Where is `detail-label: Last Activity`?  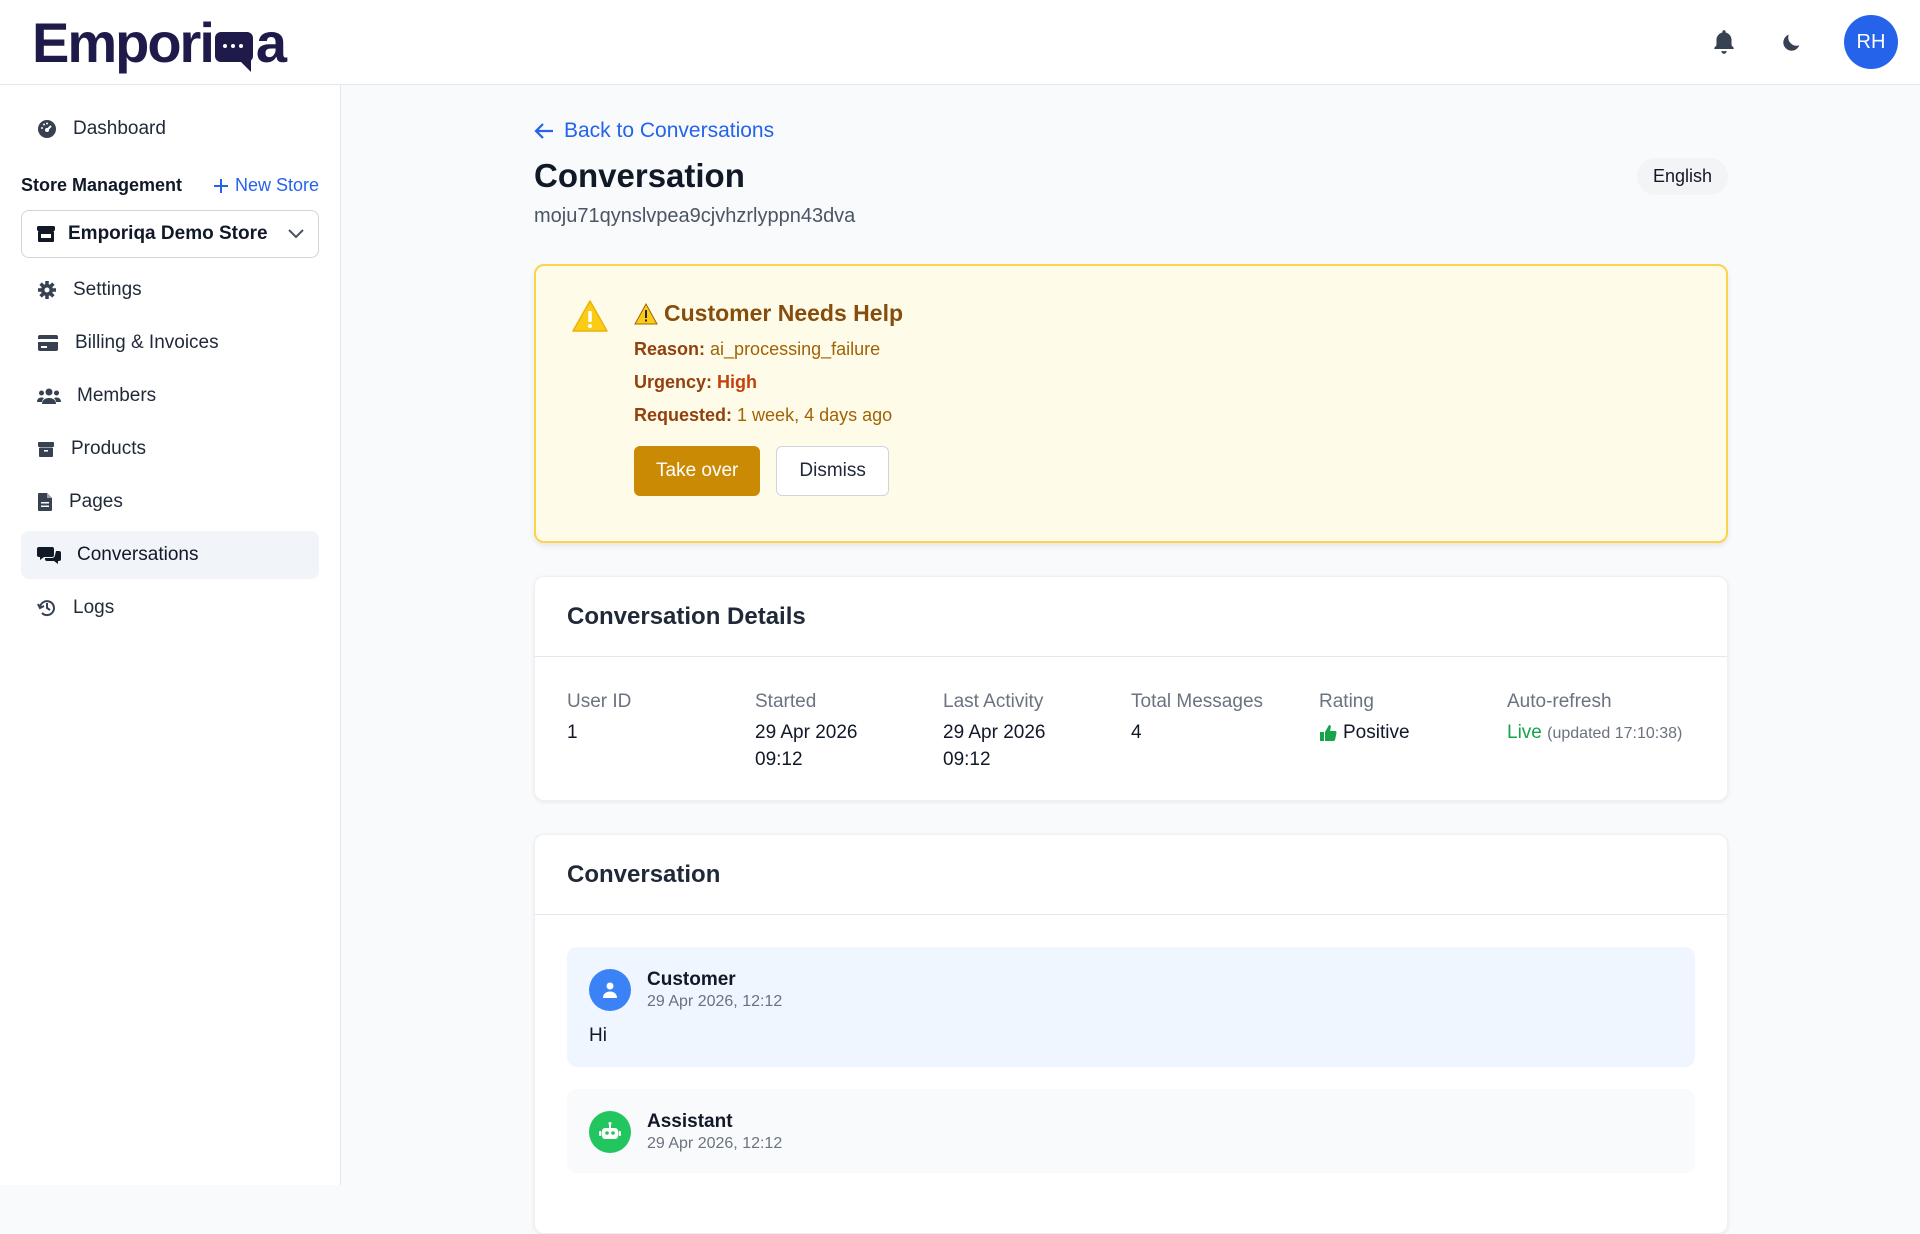
detail-label: Last Activity is located at coordinates (993, 701).